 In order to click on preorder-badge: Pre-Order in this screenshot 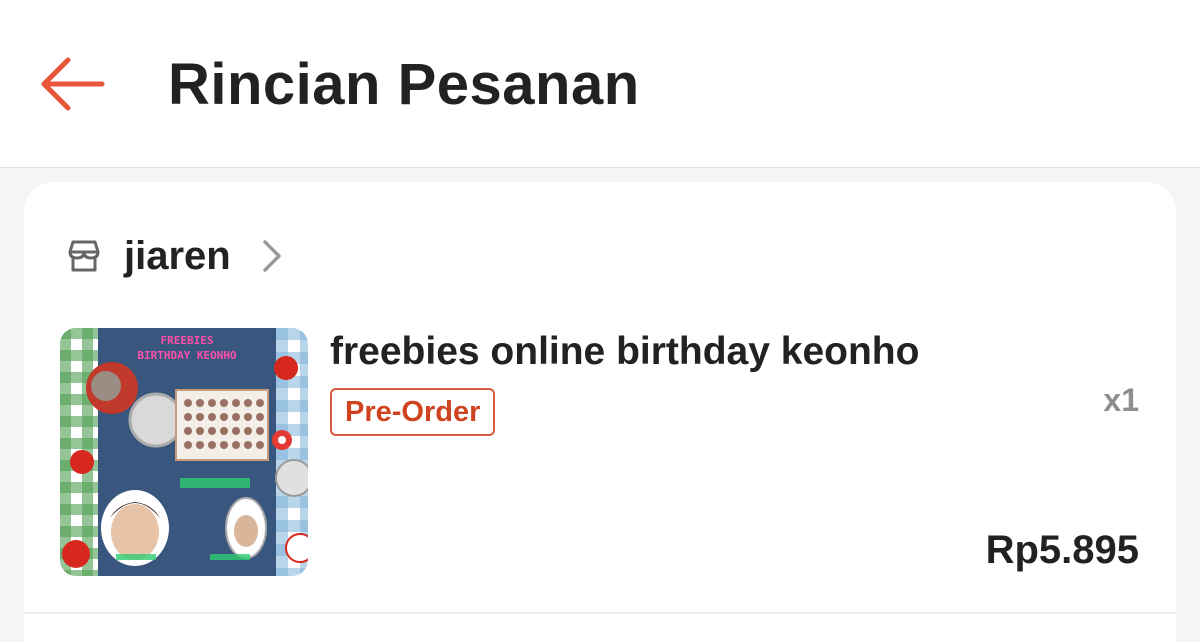, I will do `click(413, 412)`.